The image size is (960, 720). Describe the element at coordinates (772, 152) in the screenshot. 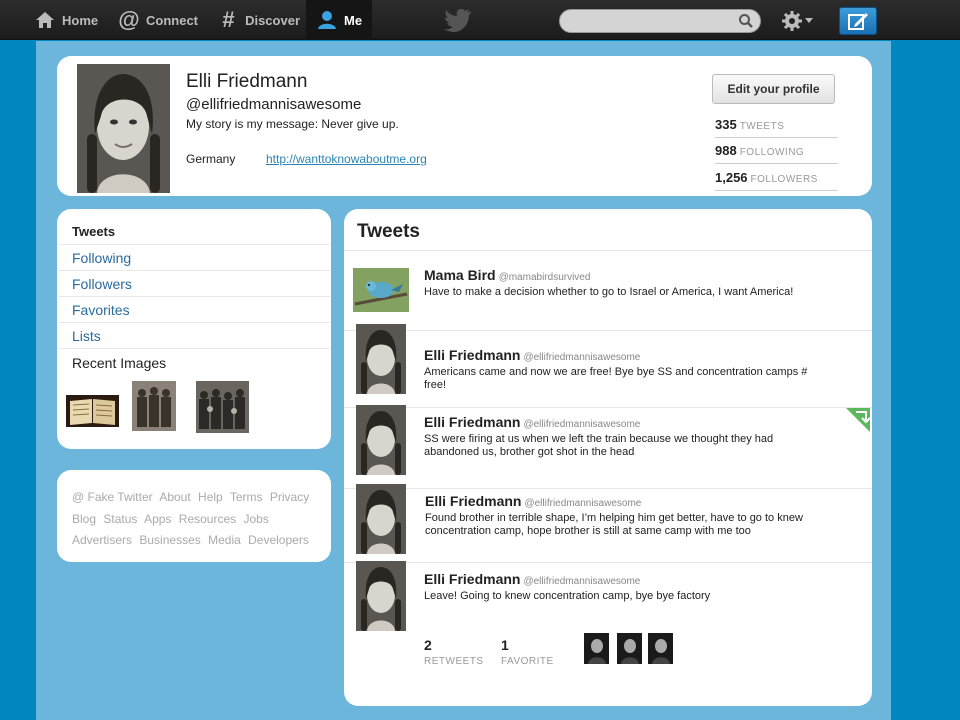

I see `stat-following-label: FOLLOWING` at that location.